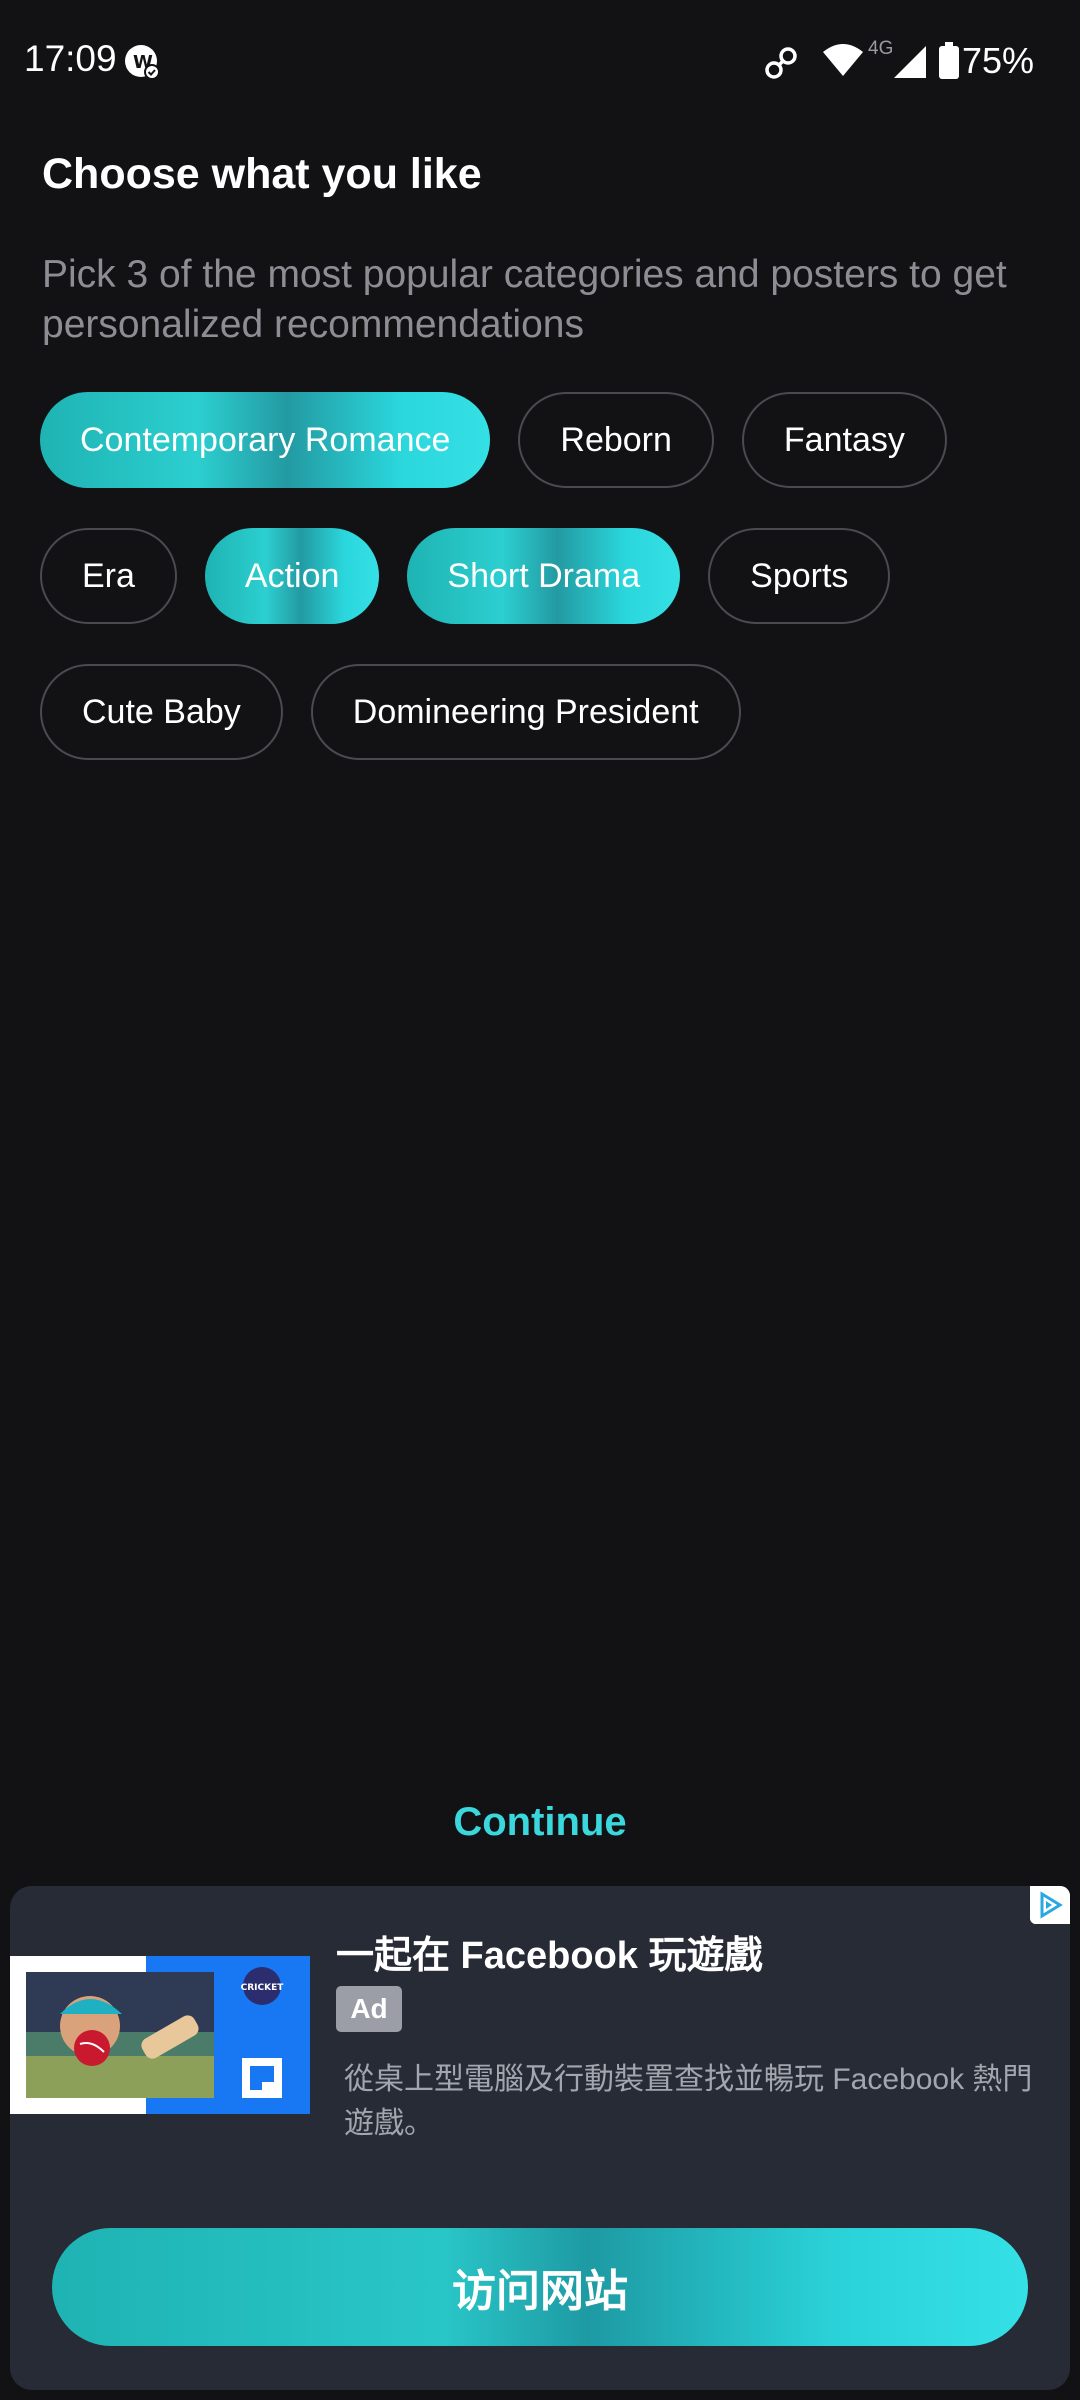 This screenshot has height=2400, width=1080. What do you see at coordinates (910, 62) in the screenshot?
I see `signal-icon` at bounding box center [910, 62].